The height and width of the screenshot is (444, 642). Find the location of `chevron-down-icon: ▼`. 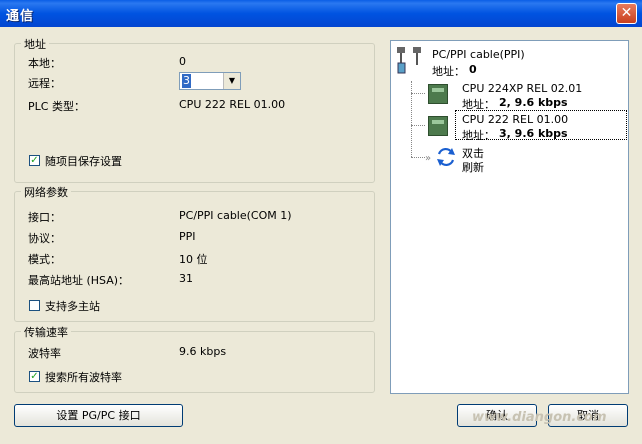

chevron-down-icon: ▼ is located at coordinates (231, 81).